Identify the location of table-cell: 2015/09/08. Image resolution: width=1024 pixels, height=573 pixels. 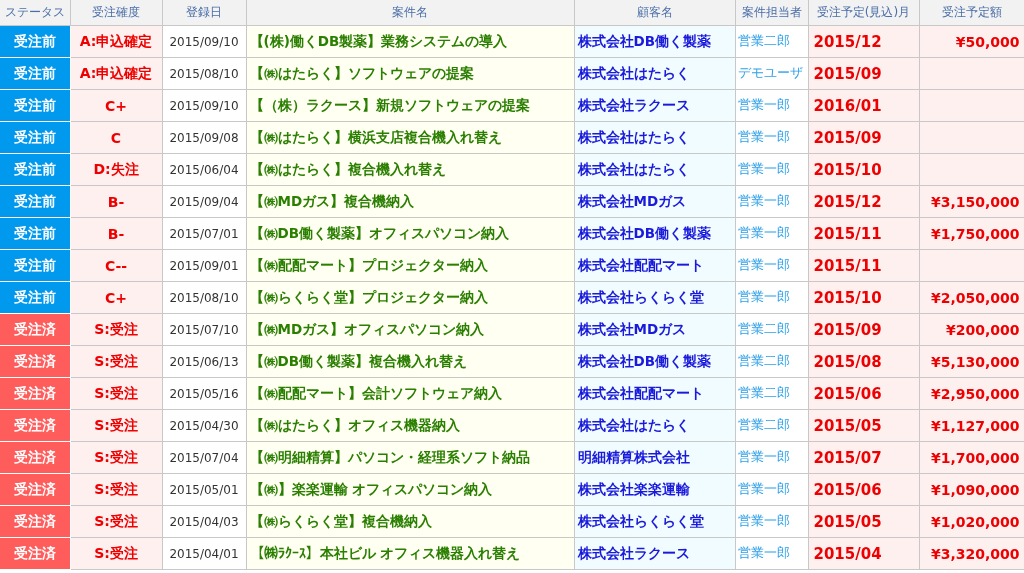
(204, 137).